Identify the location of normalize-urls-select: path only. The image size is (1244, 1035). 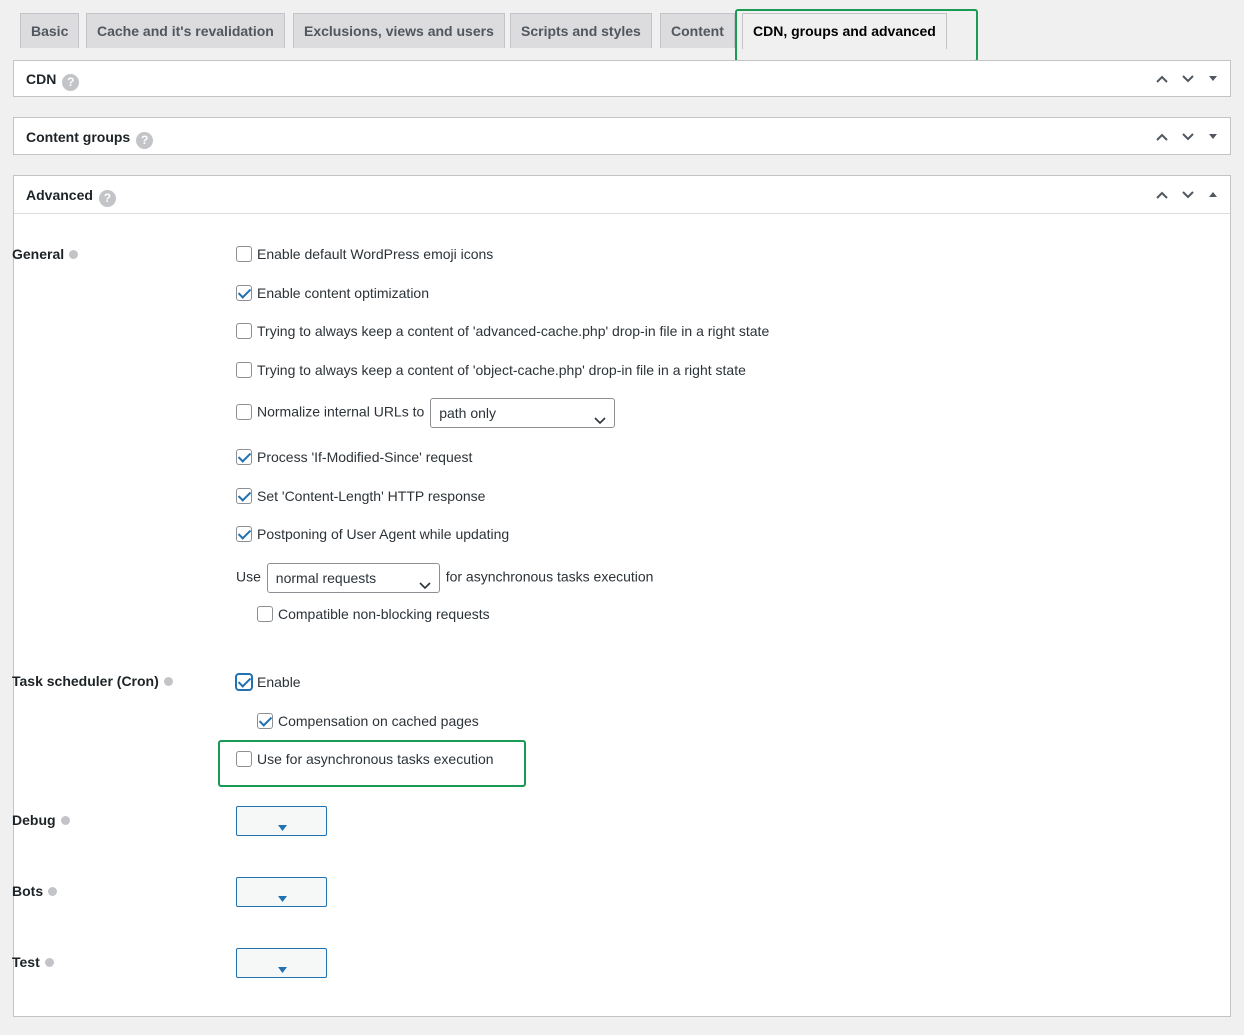
(523, 413).